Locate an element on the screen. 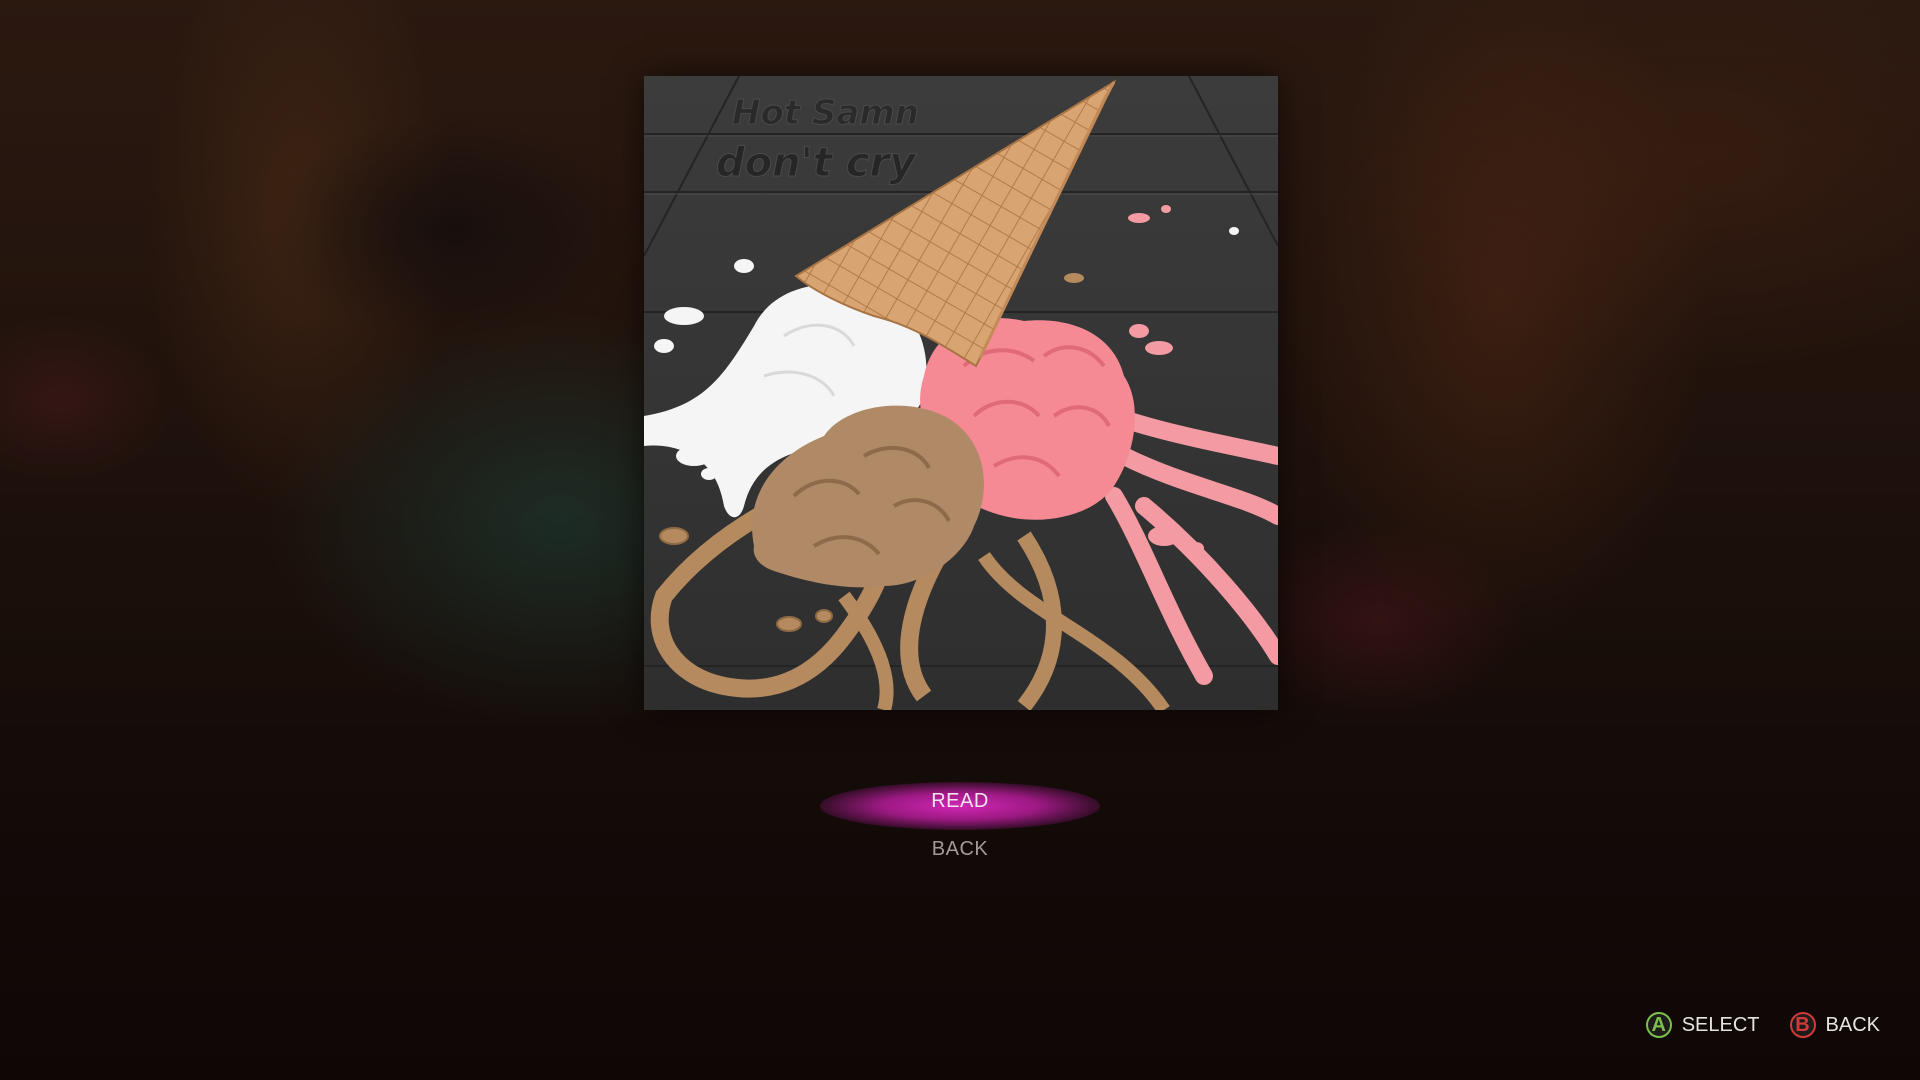  a-button-icon: A is located at coordinates (1658, 1025).